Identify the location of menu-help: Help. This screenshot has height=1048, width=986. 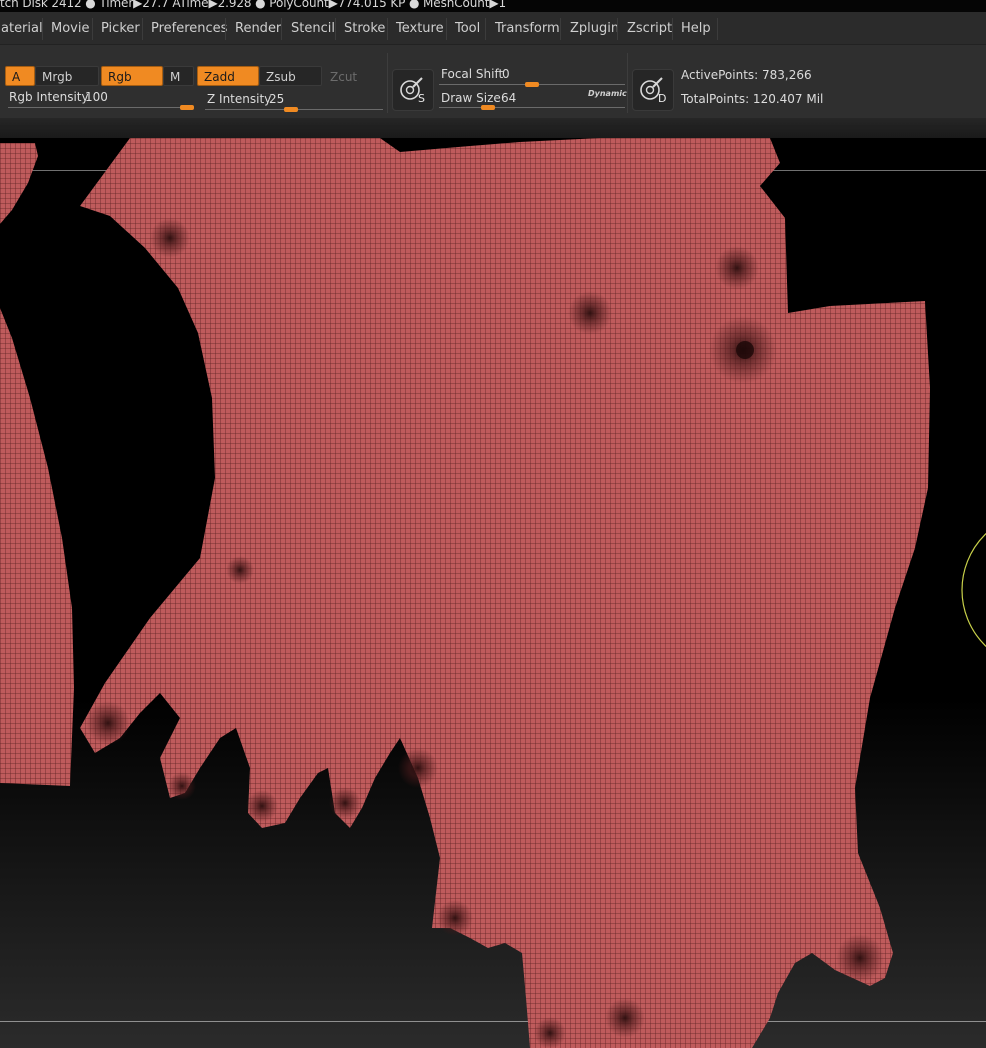
(696, 29).